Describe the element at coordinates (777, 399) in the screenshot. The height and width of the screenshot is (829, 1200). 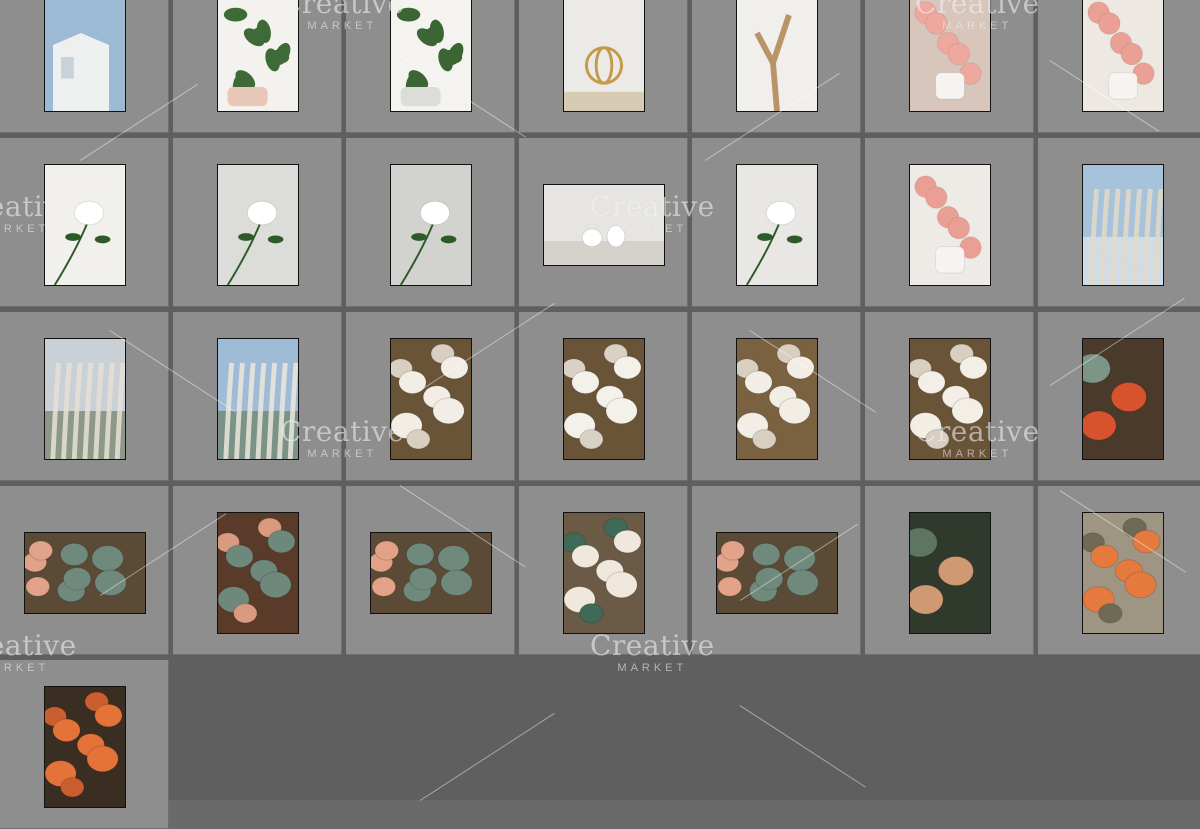
I see `thumbnail-image-white-pumpkins-hay` at that location.